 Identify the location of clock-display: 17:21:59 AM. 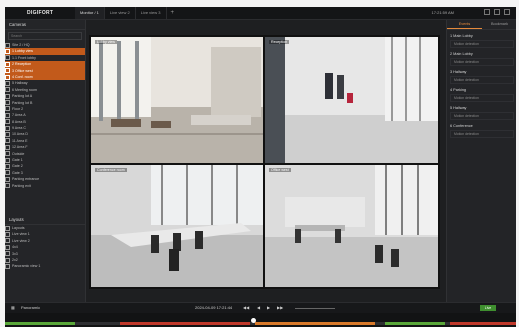
(442, 12).